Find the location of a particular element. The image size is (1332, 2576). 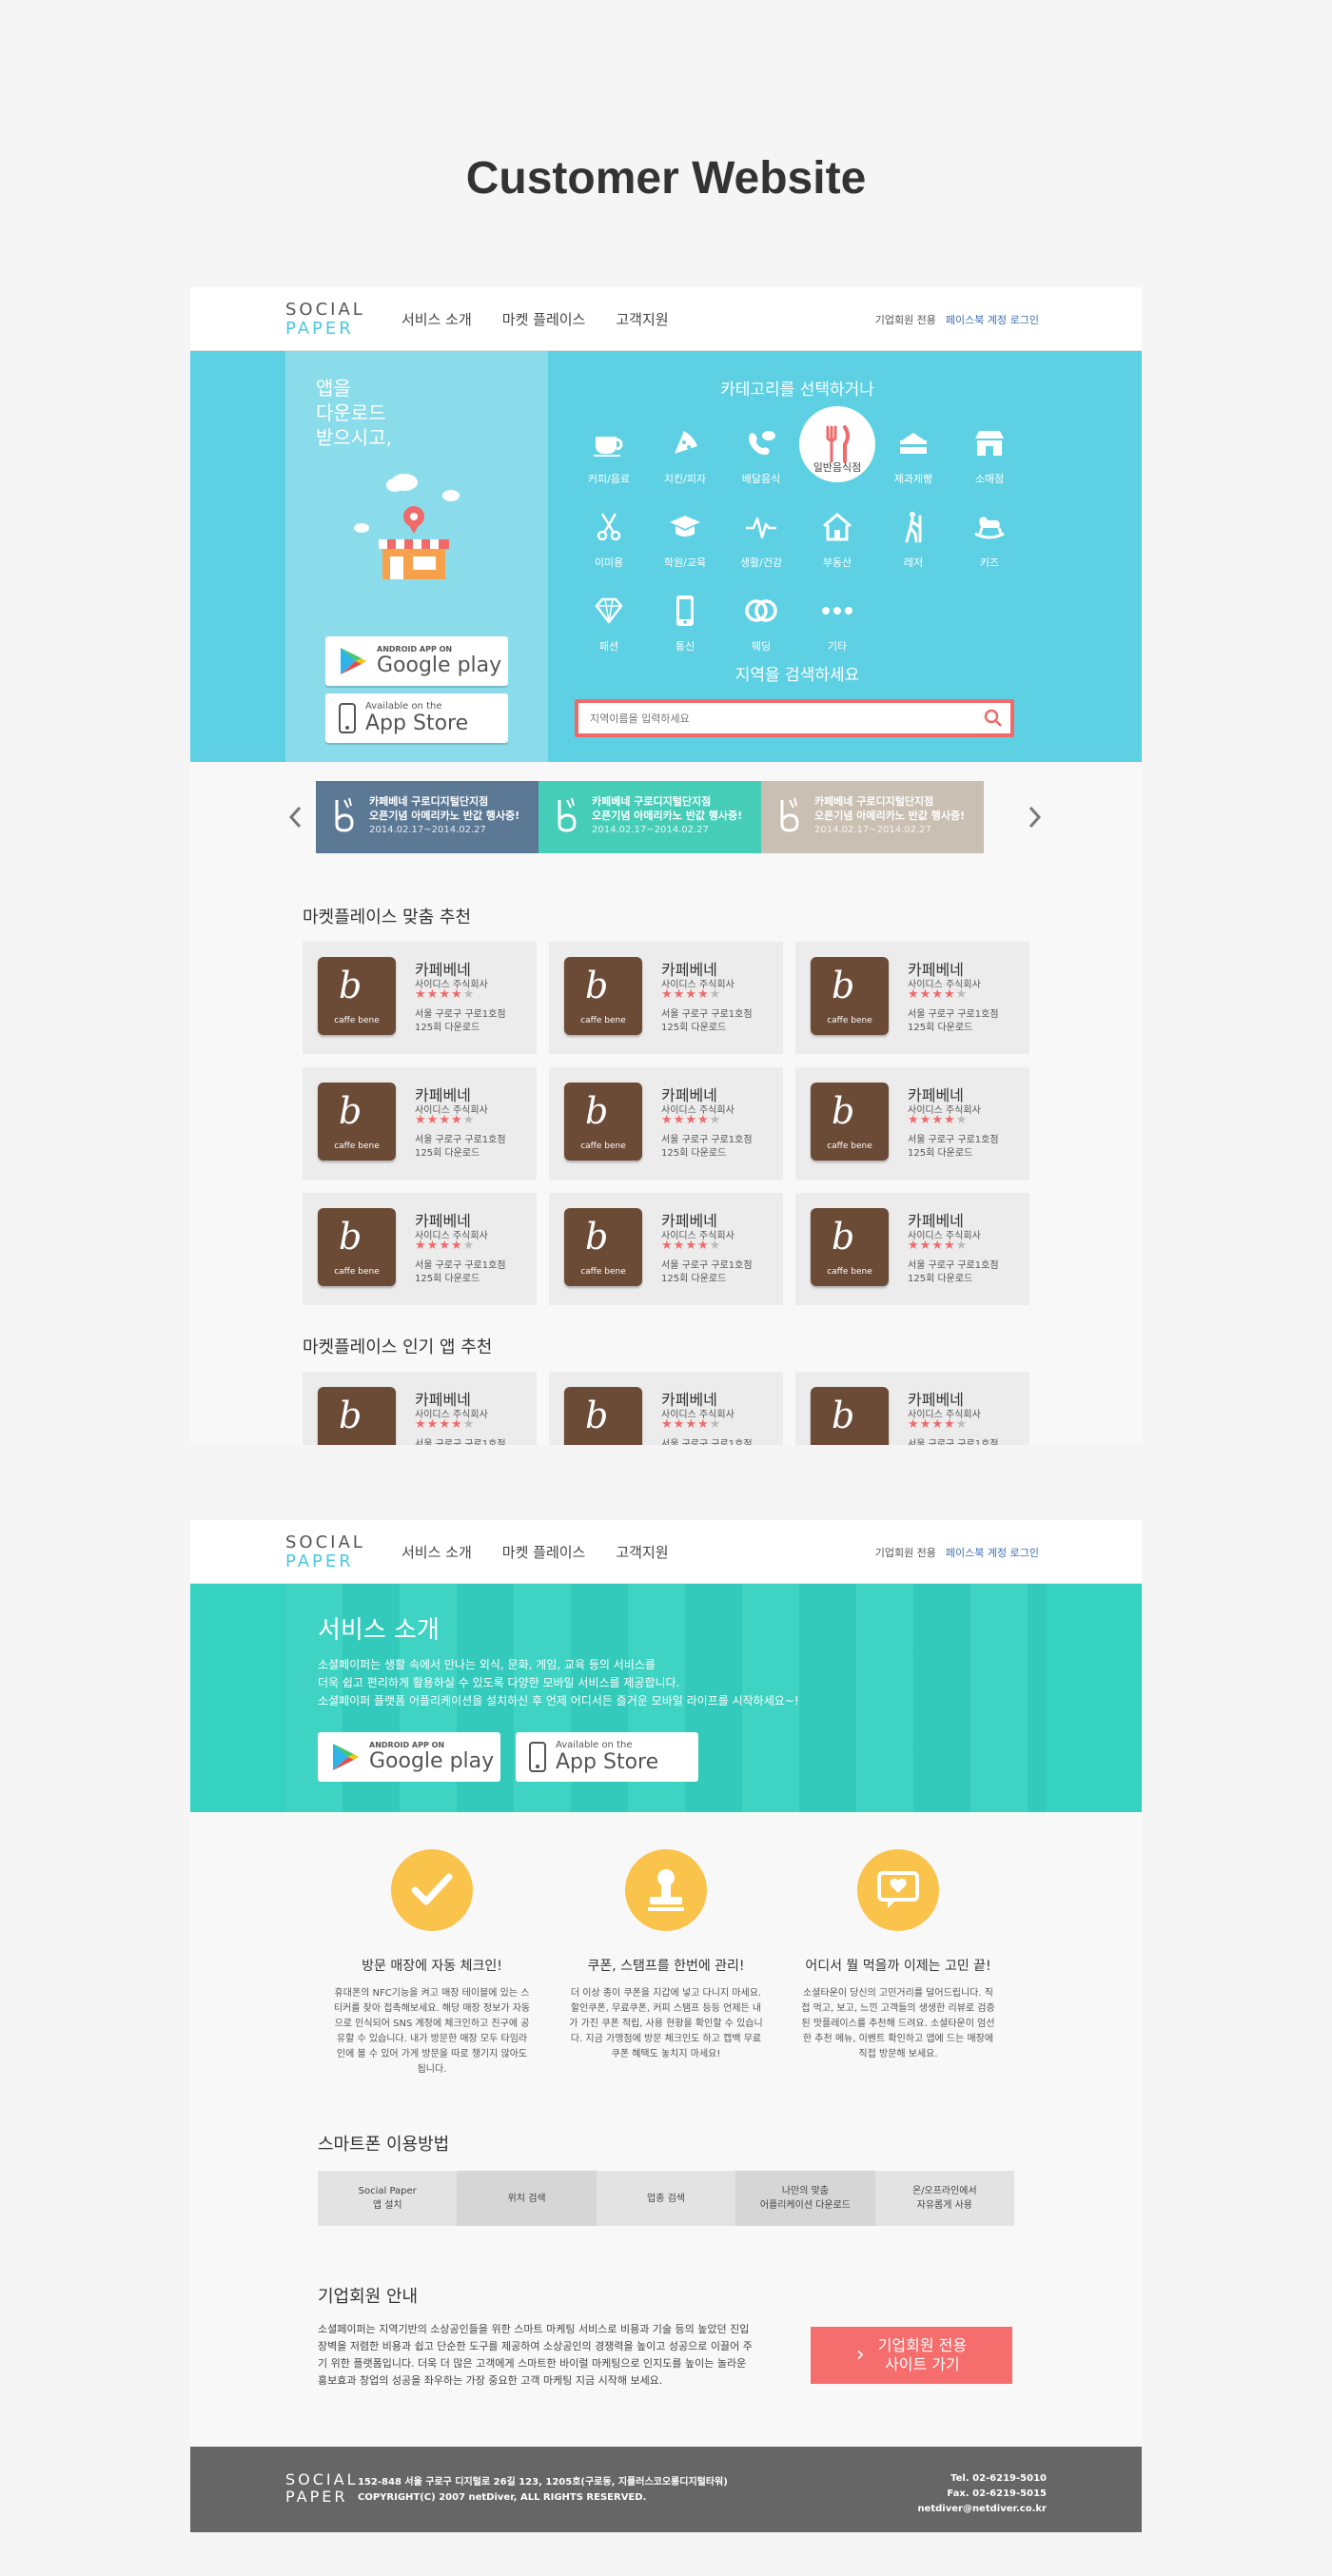

step-4: 나만의 맞춤 어플리케이션 다운로드 is located at coordinates (805, 2198).